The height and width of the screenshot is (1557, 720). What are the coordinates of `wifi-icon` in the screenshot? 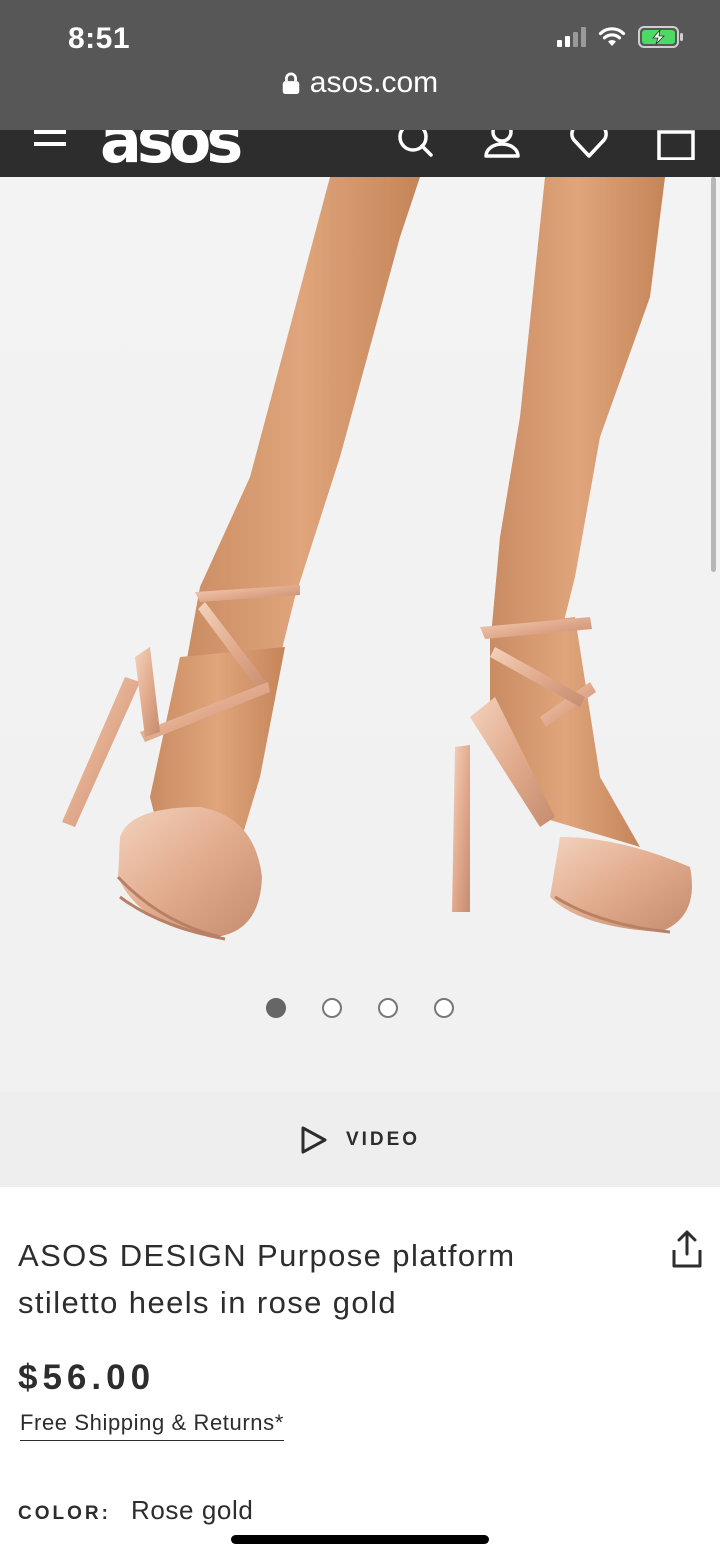 It's located at (612, 36).